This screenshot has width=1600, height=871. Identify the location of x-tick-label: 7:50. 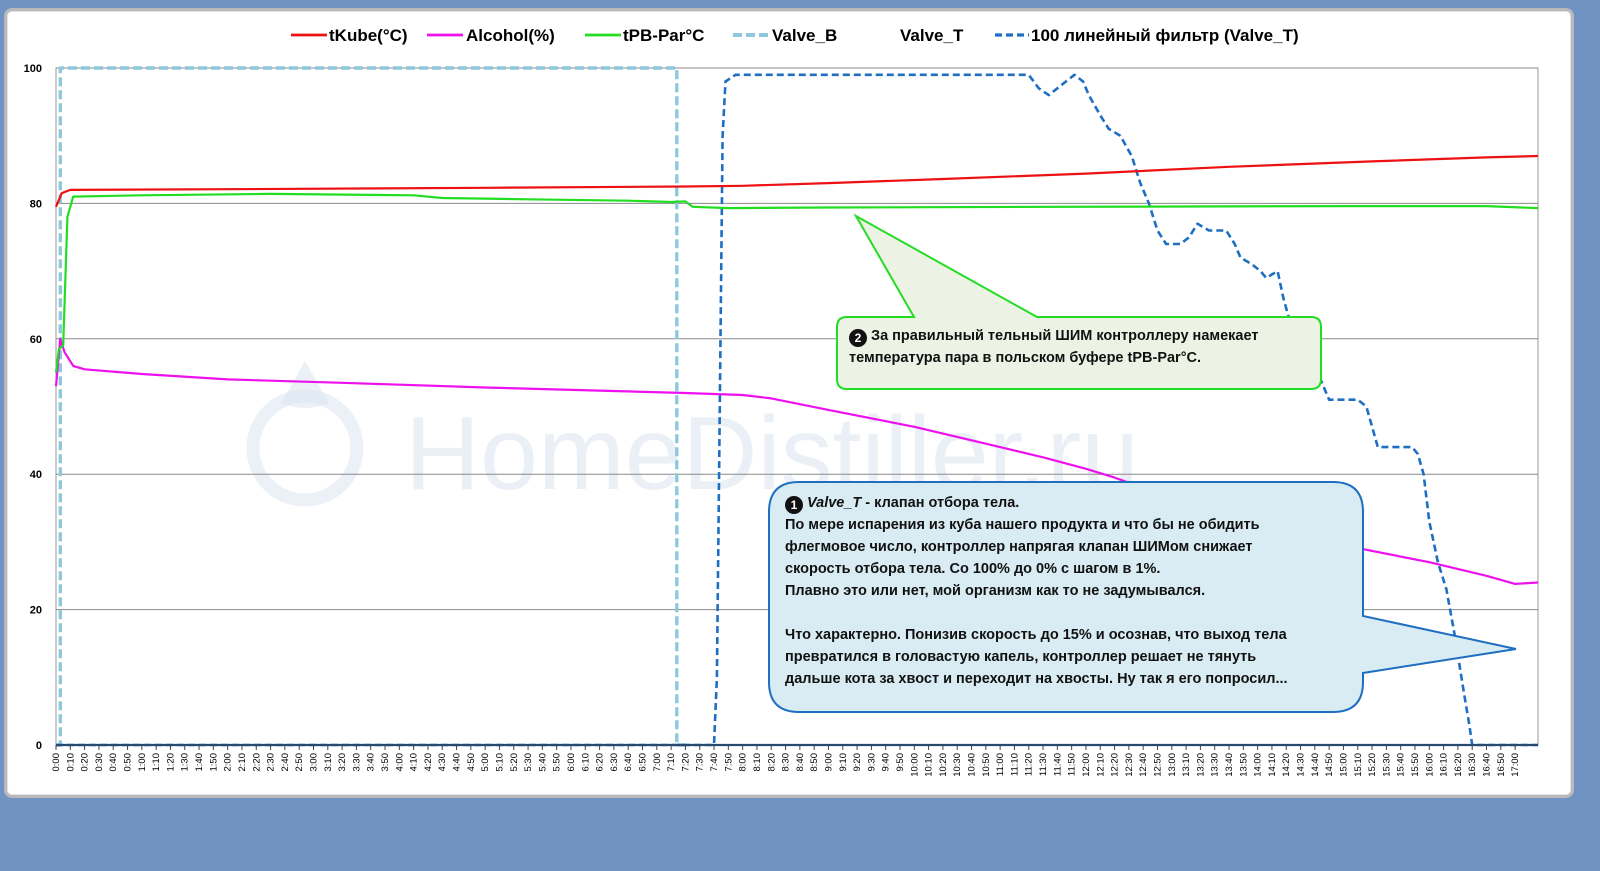
(728, 762).